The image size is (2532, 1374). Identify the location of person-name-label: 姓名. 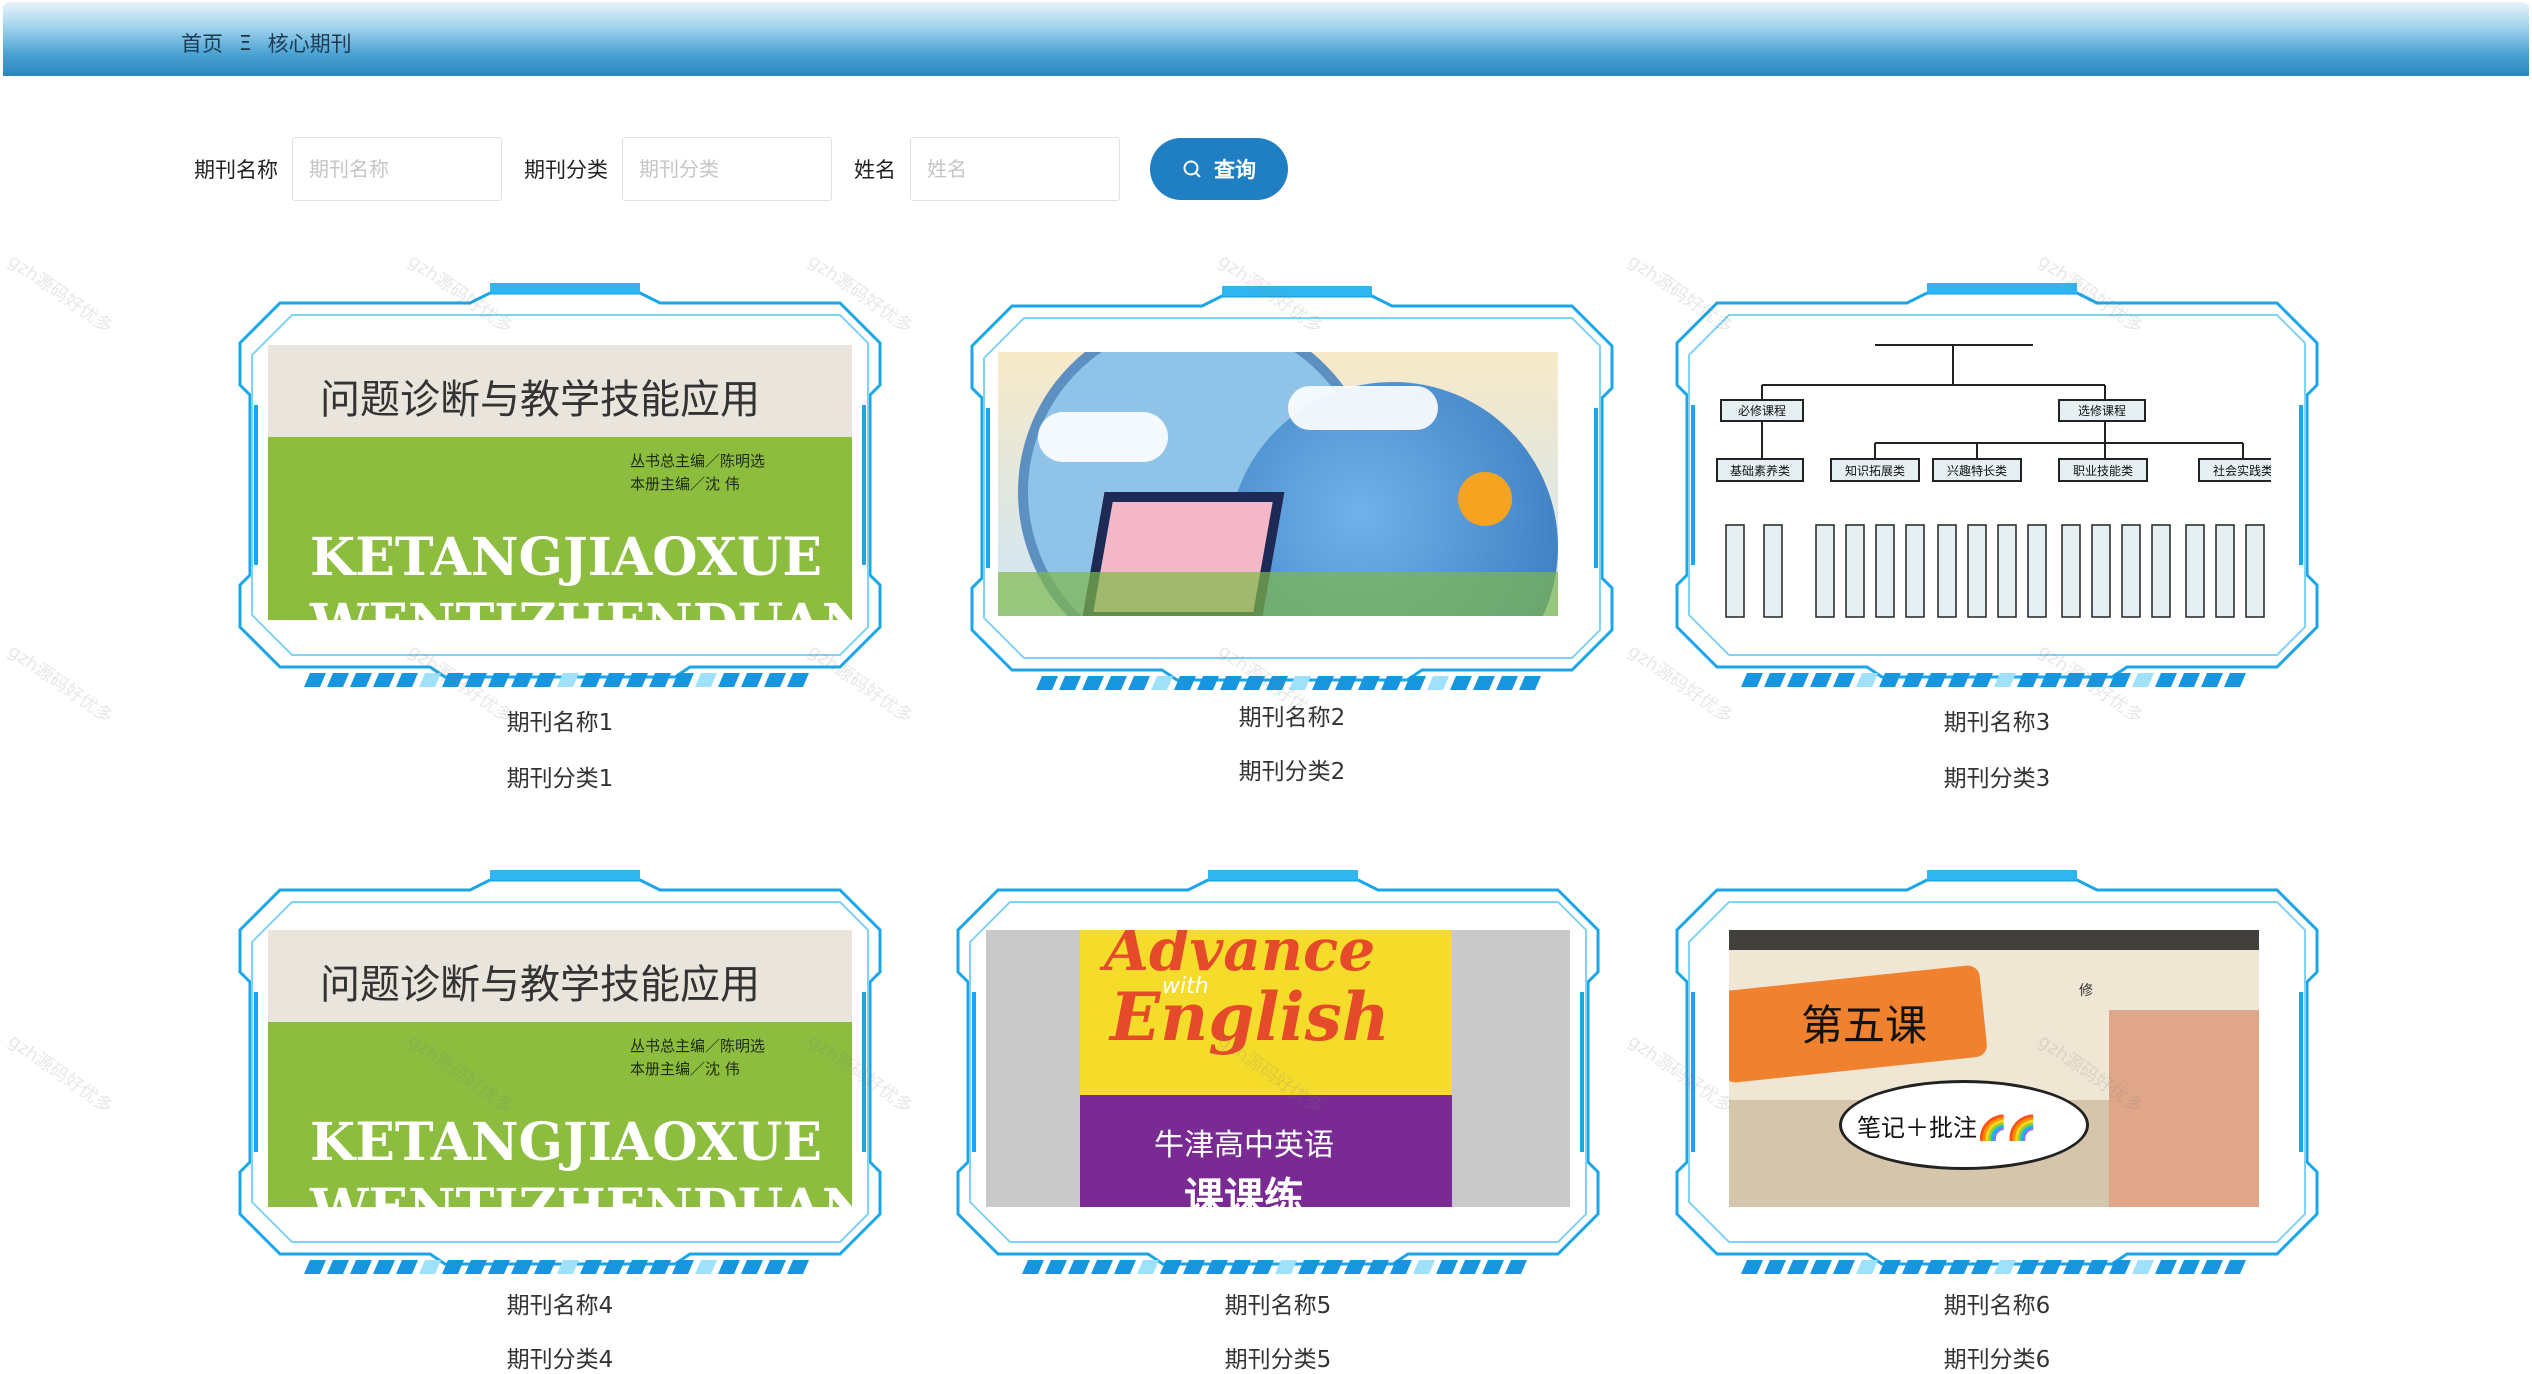
(875, 170).